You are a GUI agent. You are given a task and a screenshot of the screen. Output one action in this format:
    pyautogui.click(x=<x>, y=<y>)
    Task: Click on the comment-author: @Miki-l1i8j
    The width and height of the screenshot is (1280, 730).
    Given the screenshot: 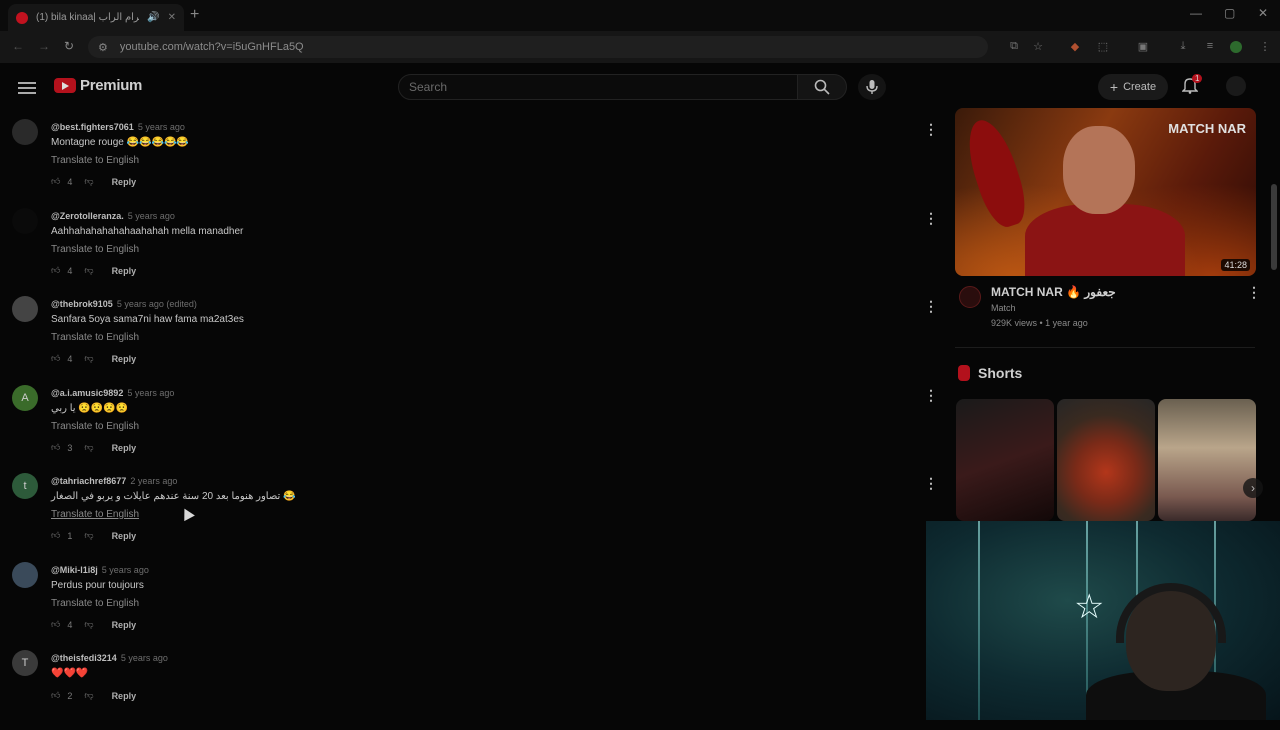 What is the action you would take?
    pyautogui.click(x=74, y=570)
    